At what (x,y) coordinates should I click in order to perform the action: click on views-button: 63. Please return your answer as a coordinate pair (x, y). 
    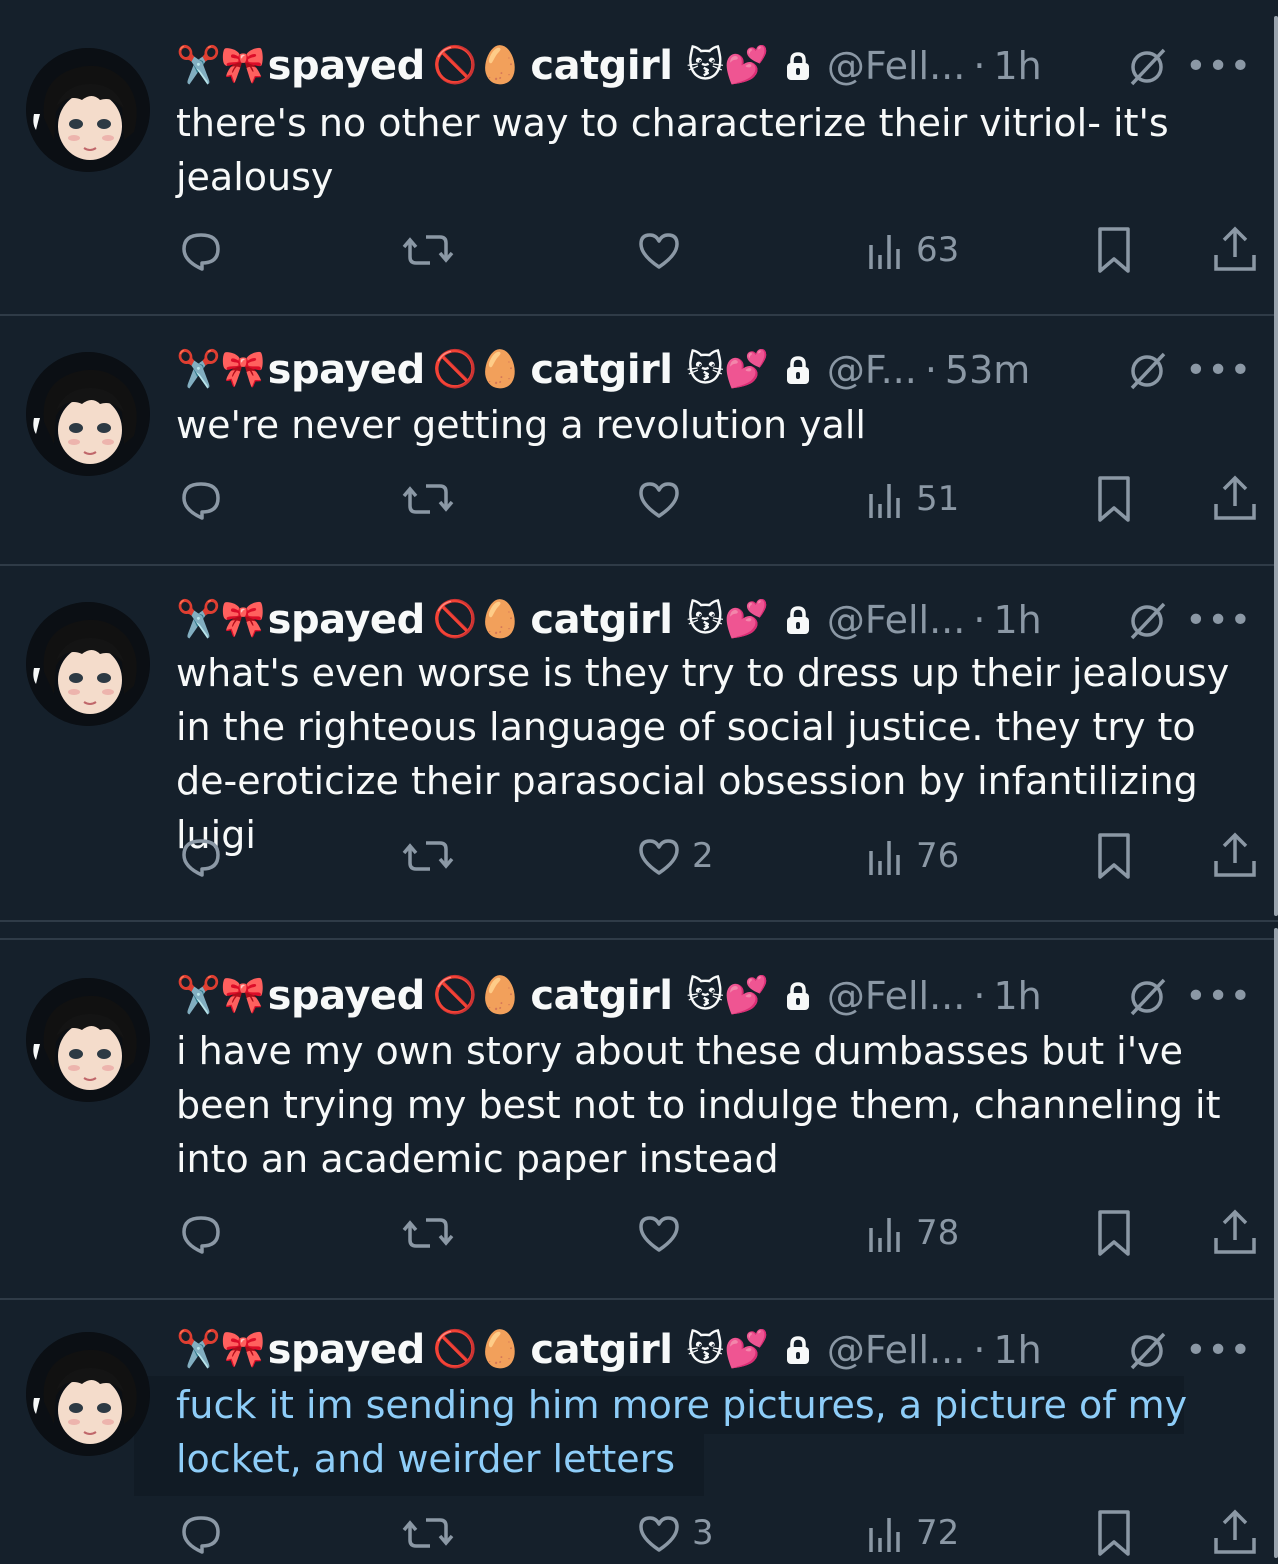
    Looking at the image, I should click on (912, 250).